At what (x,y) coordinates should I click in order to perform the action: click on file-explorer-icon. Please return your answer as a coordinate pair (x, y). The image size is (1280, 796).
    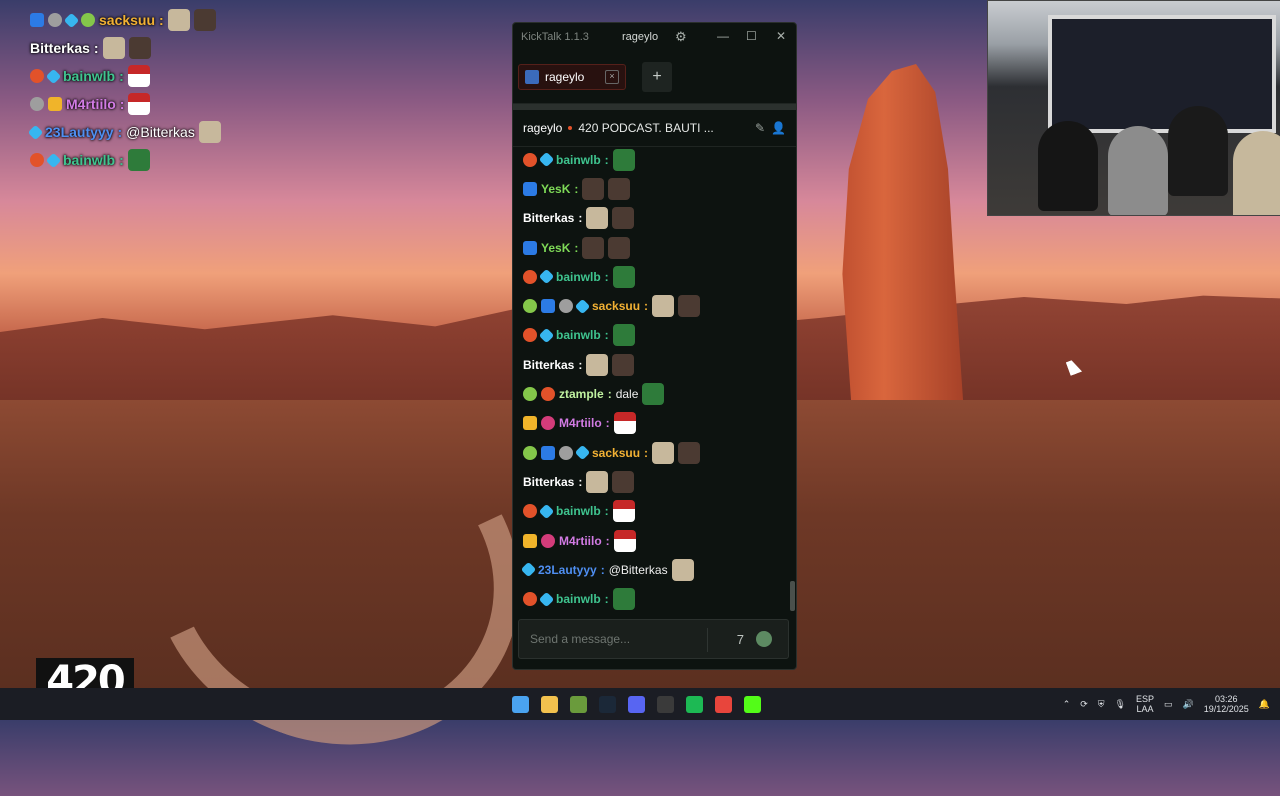
    Looking at the image, I should click on (549, 704).